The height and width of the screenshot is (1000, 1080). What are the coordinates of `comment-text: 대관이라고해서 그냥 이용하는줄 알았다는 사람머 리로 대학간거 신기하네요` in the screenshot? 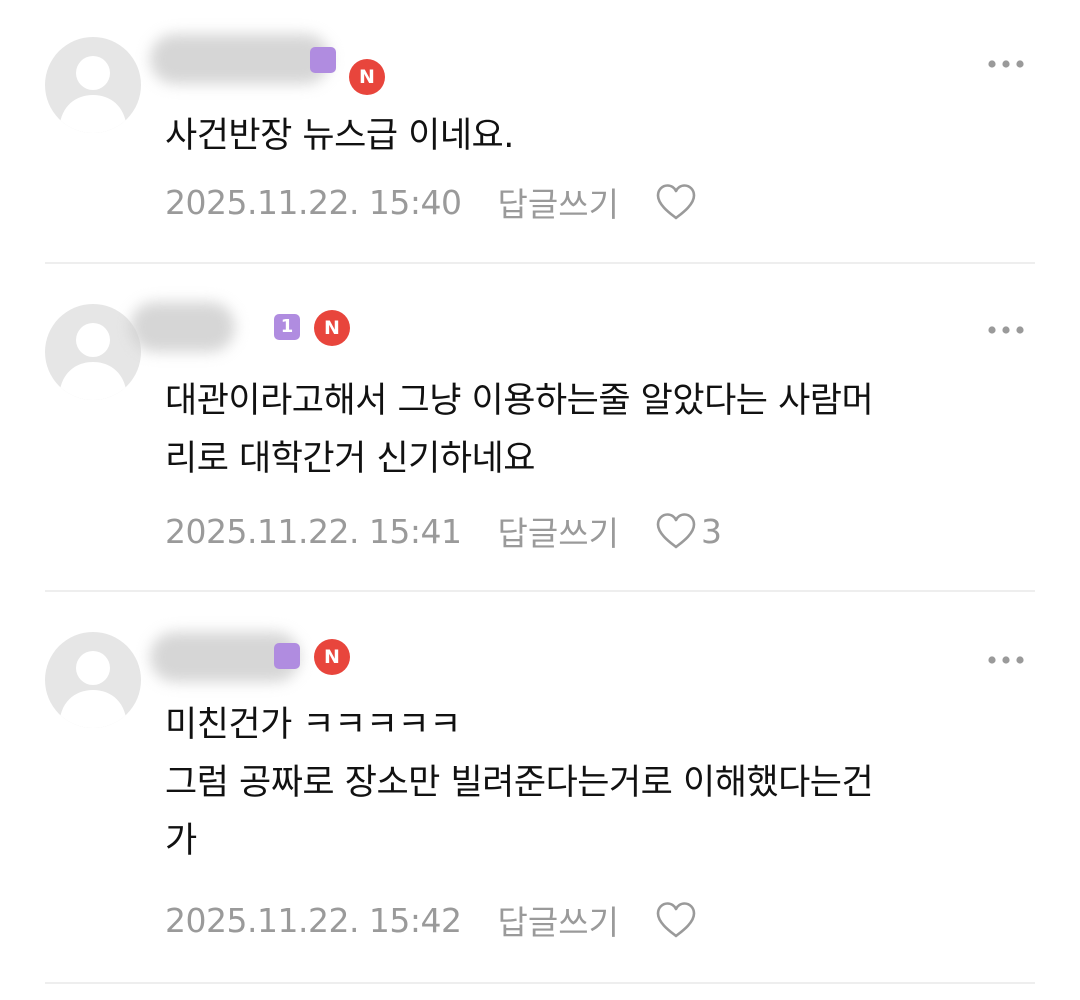 It's located at (519, 430).